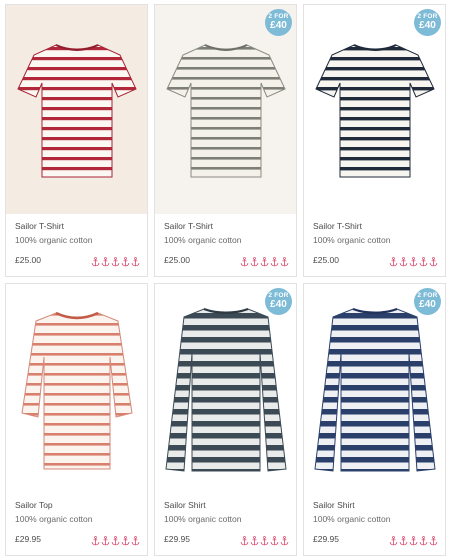 The image size is (450, 558). What do you see at coordinates (76, 505) in the screenshot?
I see `product-name: Sailor Top` at bounding box center [76, 505].